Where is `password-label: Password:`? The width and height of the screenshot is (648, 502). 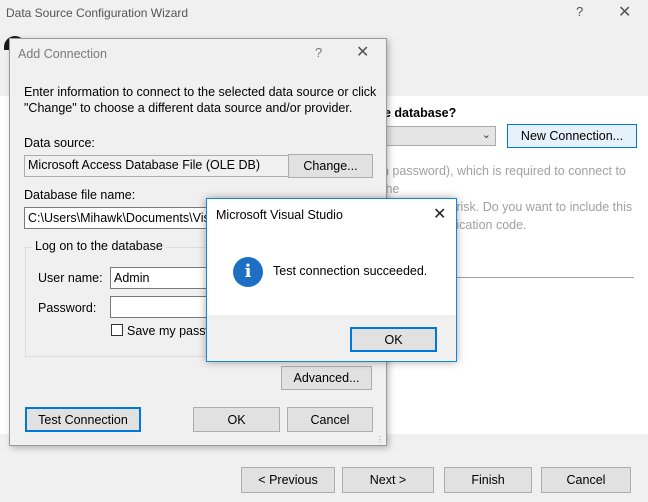
password-label: Password: is located at coordinates (67, 308).